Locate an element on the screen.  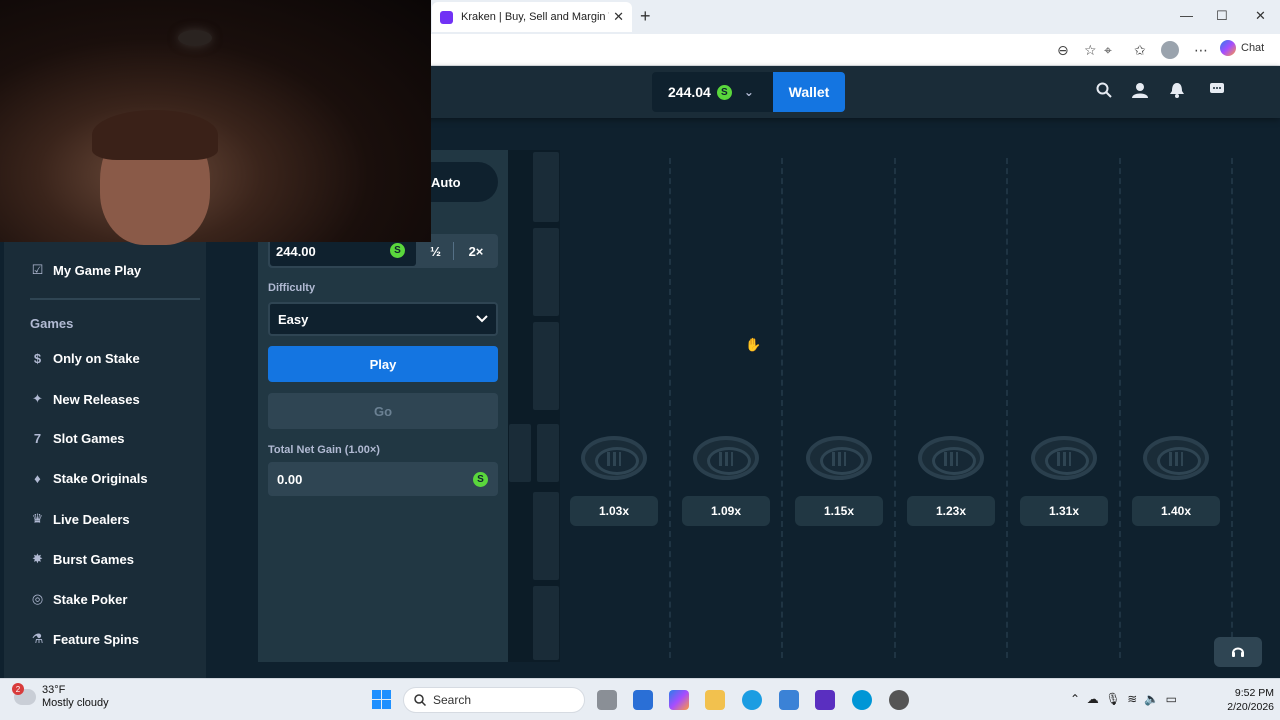
burst-icon: ✸ is located at coordinates (37, 558).